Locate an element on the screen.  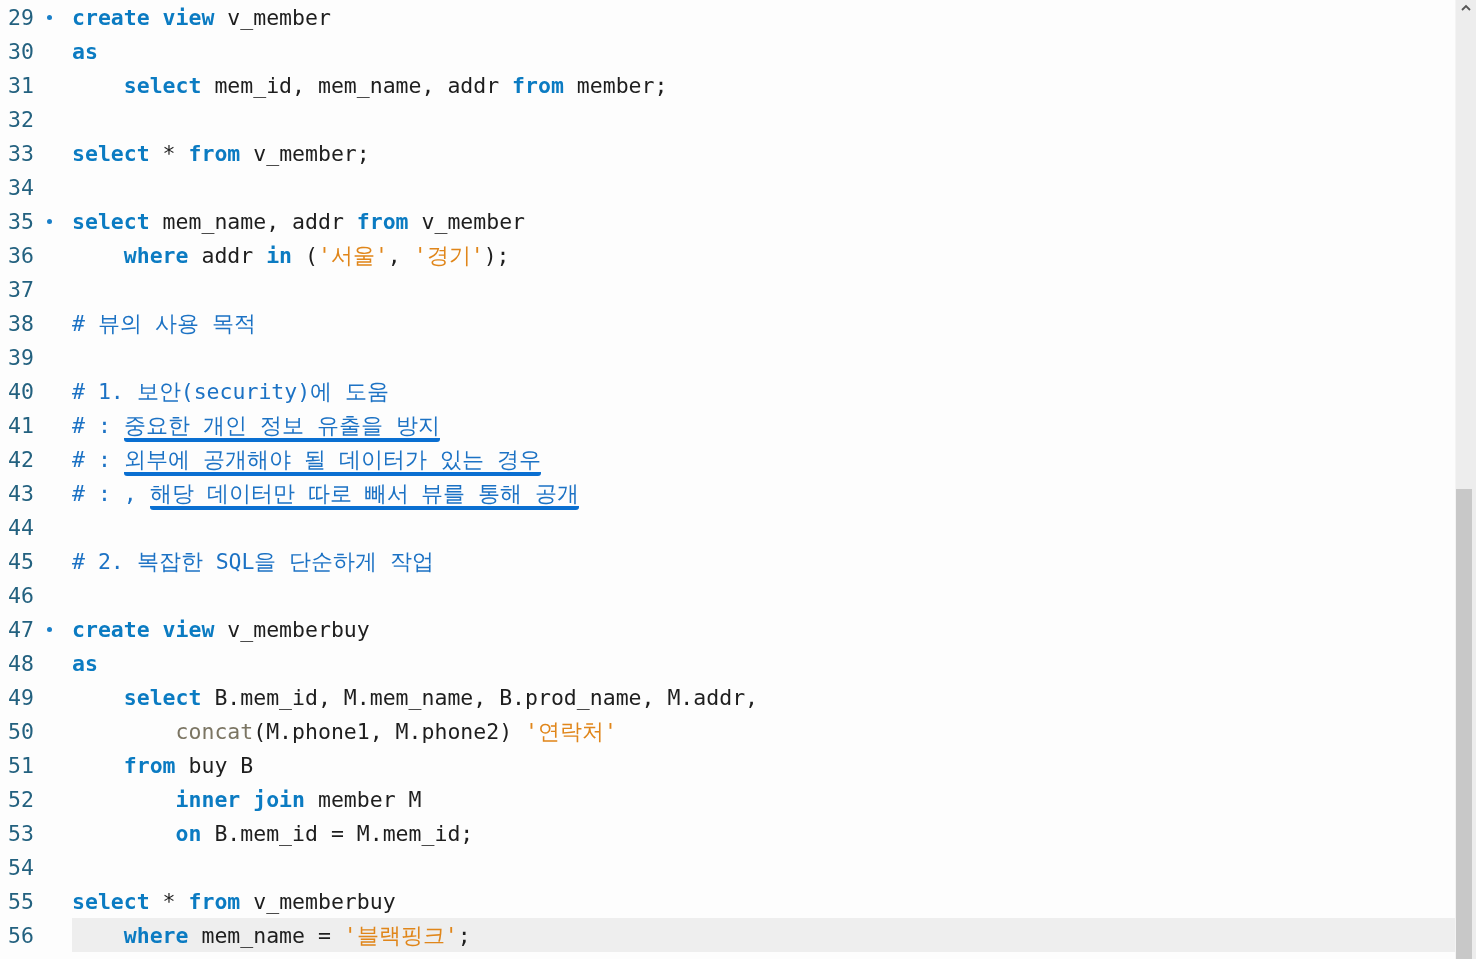
line-number: 39 is located at coordinates (21, 357).